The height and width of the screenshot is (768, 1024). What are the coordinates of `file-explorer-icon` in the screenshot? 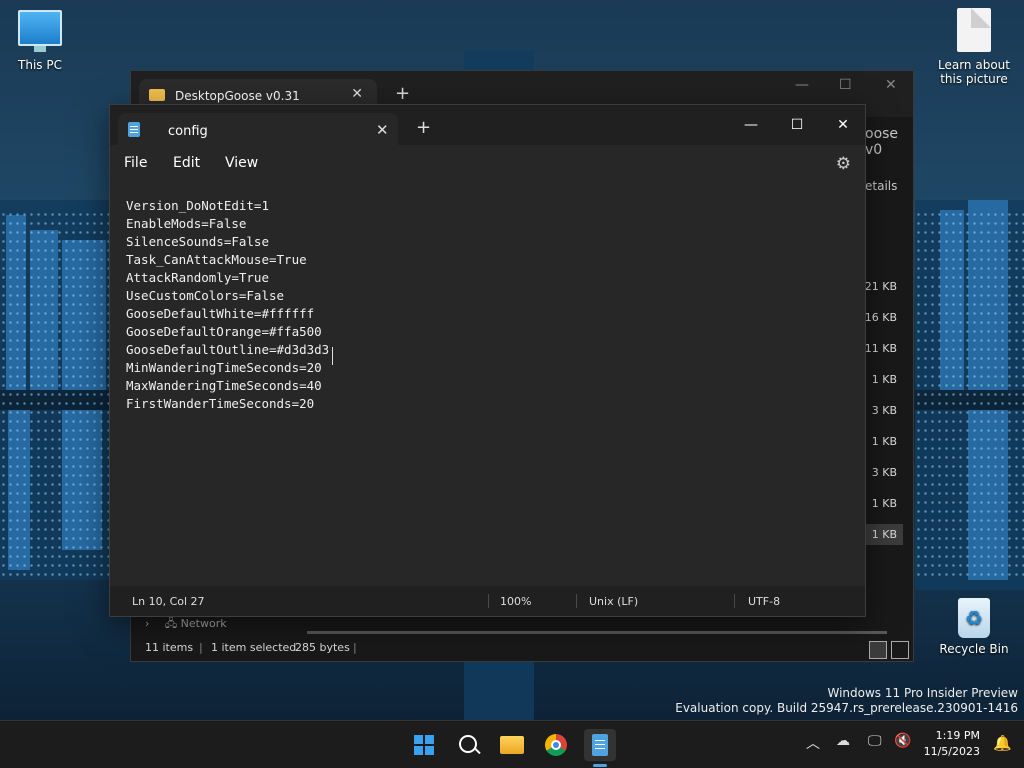 It's located at (512, 745).